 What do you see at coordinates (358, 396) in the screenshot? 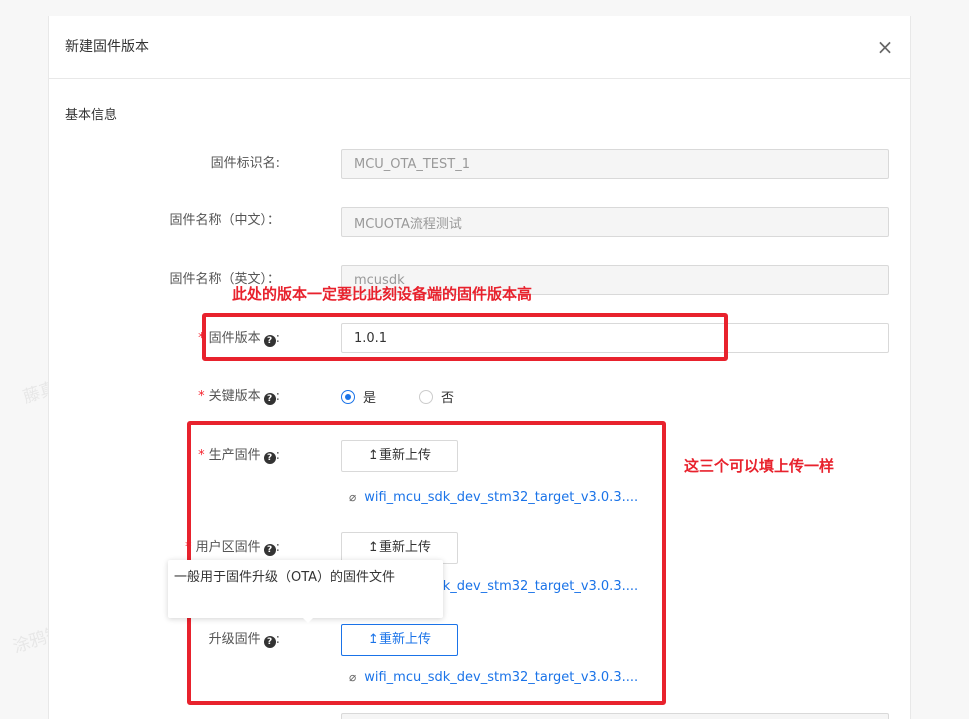
I see `key-version-yes-radio: 是` at bounding box center [358, 396].